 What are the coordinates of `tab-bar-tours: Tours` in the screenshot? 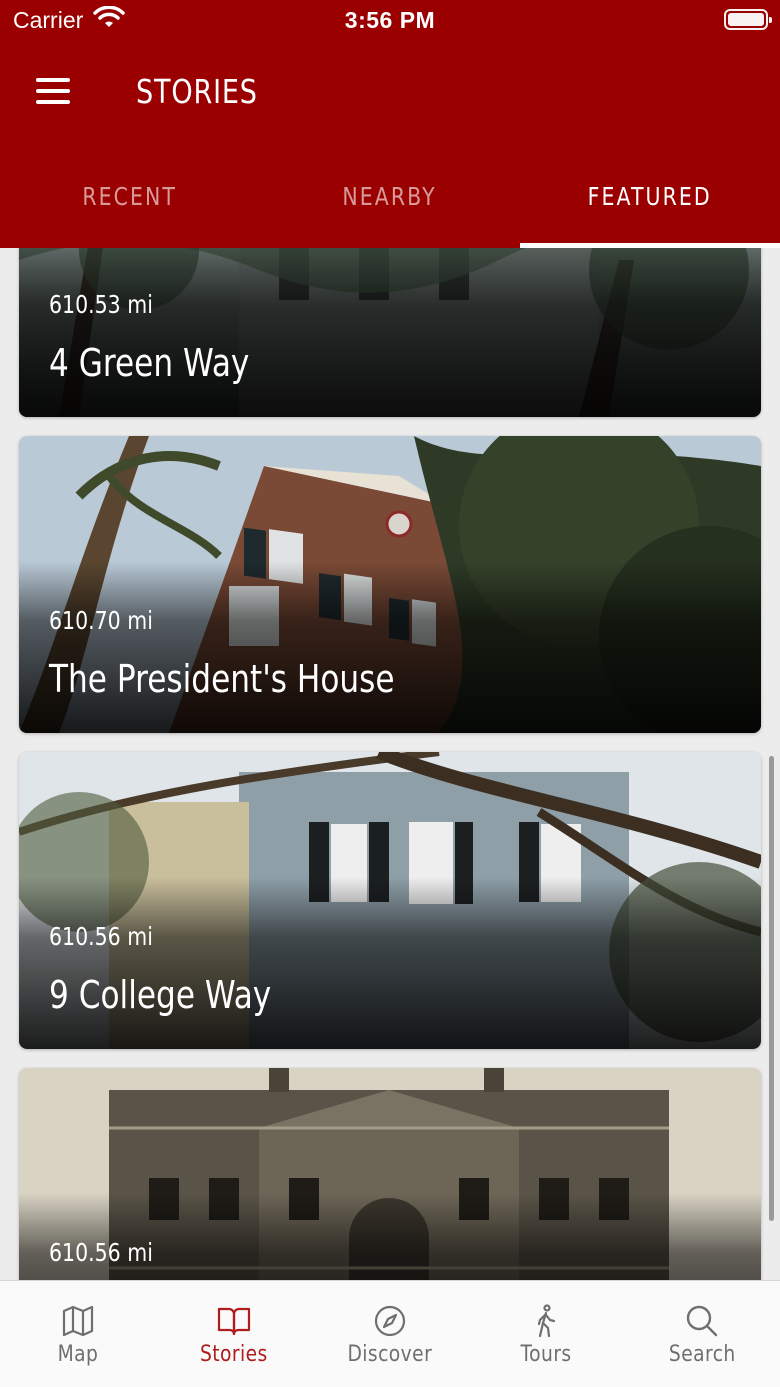 It's located at (546, 1334).